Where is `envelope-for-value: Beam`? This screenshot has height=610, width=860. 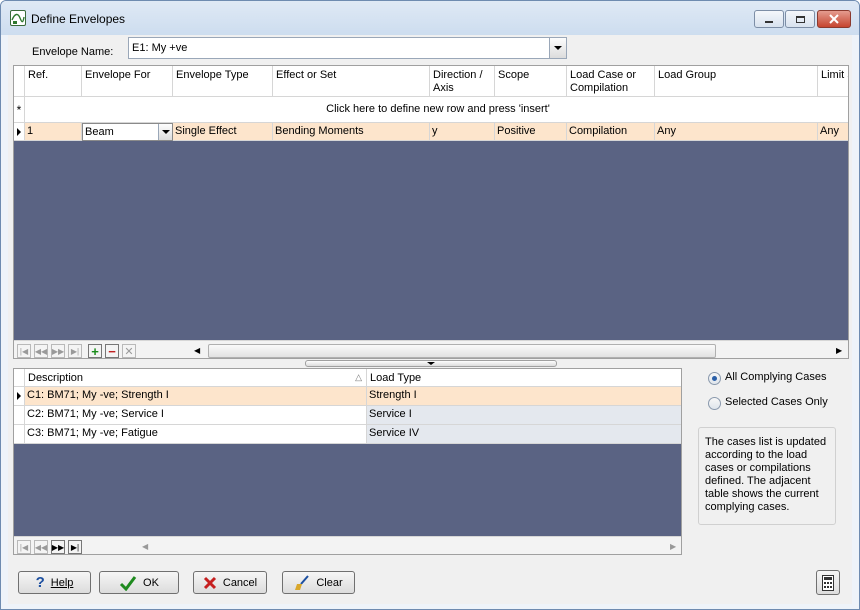 envelope-for-value: Beam is located at coordinates (99, 132).